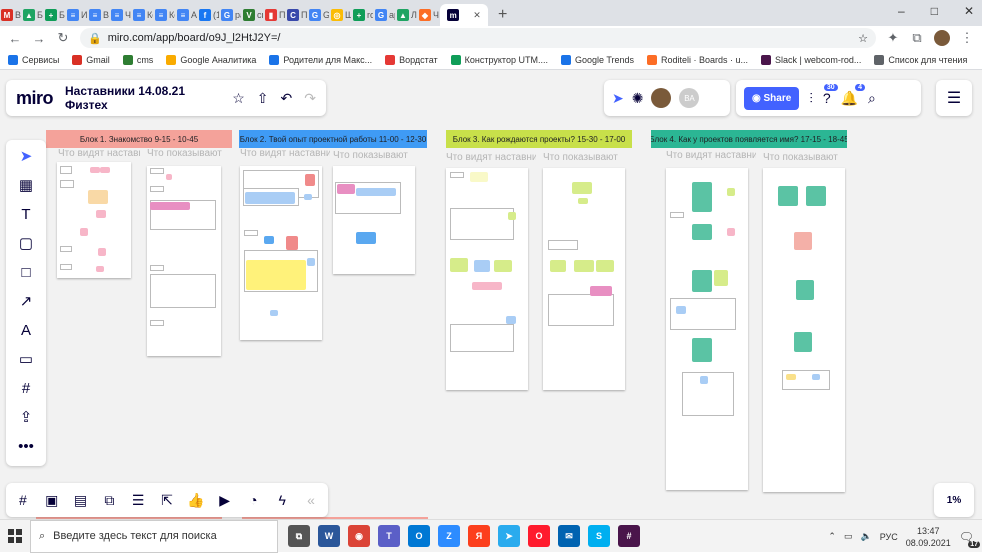  I want to click on teams-icon: T, so click(389, 536).